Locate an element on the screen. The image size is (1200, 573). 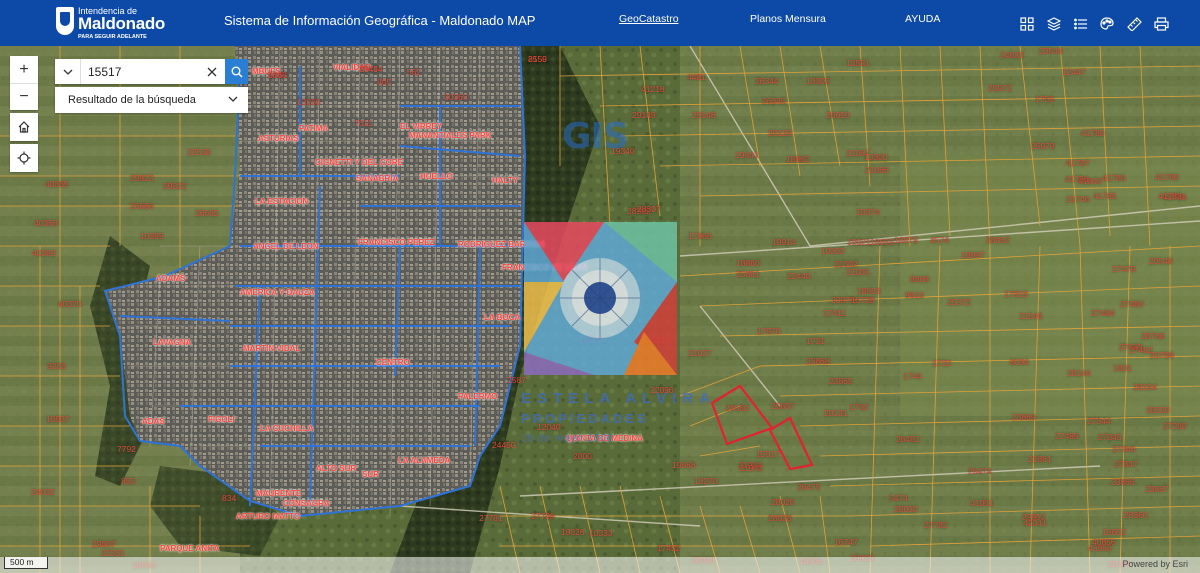
parcel-number-label: 1723 is located at coordinates (941, 363).